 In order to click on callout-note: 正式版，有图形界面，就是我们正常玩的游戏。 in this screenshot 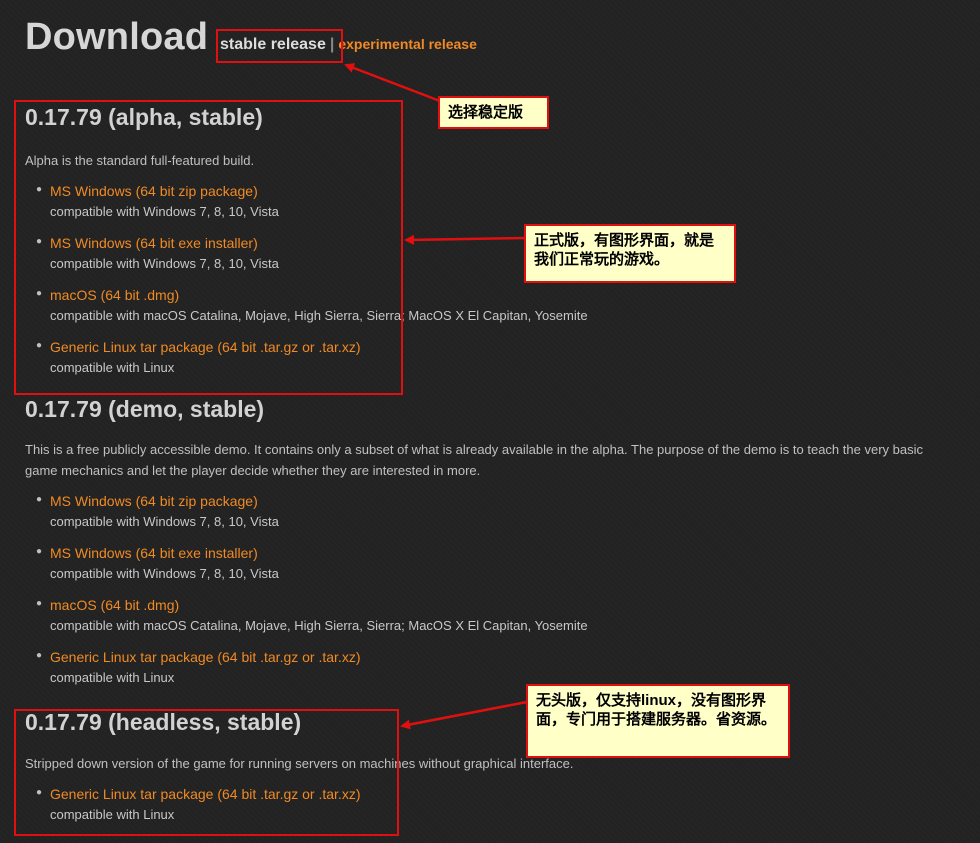, I will do `click(630, 253)`.